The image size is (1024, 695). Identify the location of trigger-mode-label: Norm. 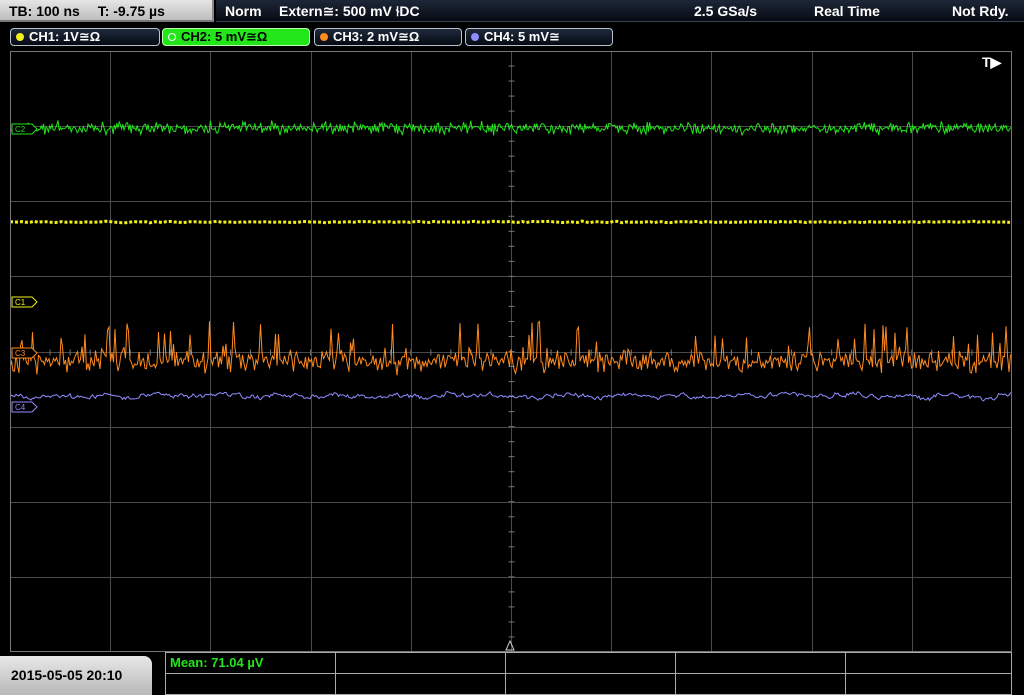
(243, 11).